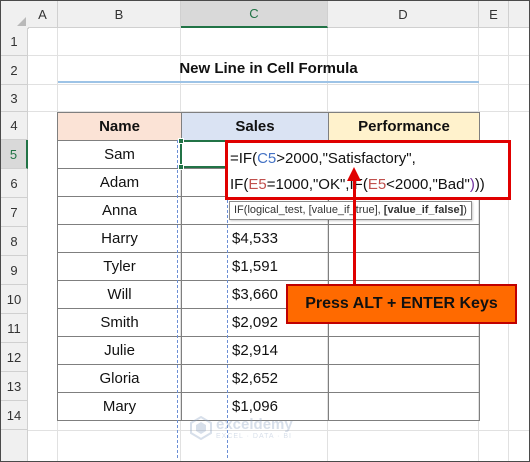  What do you see at coordinates (403, 14) in the screenshot?
I see `column-header-d: D` at bounding box center [403, 14].